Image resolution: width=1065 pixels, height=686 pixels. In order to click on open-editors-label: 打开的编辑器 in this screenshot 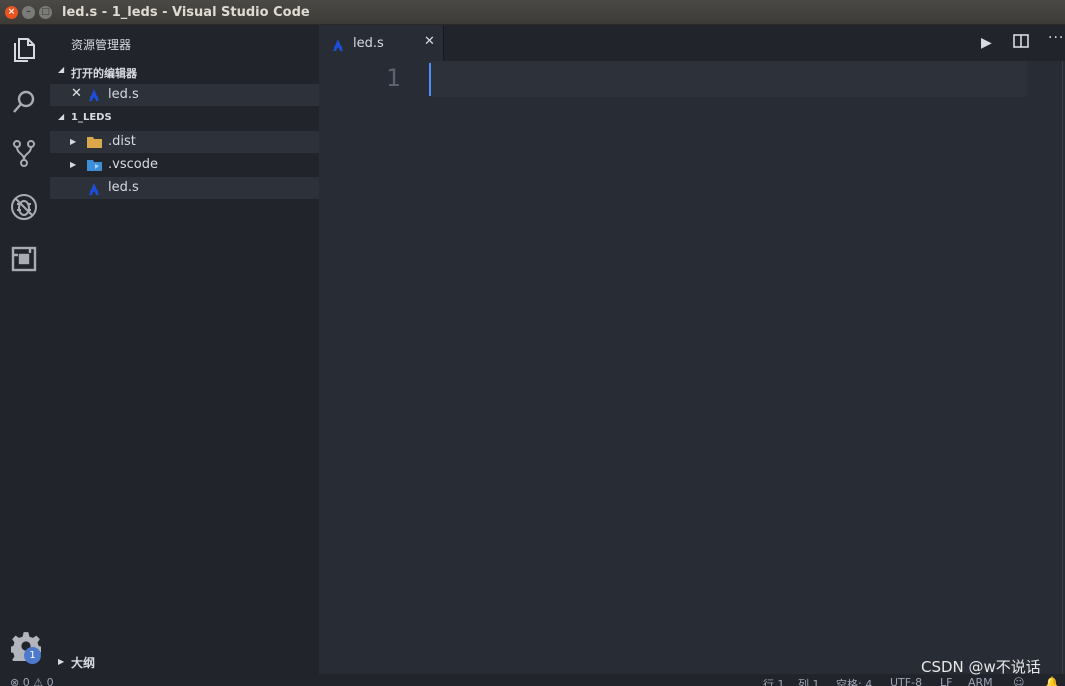, I will do `click(104, 73)`.